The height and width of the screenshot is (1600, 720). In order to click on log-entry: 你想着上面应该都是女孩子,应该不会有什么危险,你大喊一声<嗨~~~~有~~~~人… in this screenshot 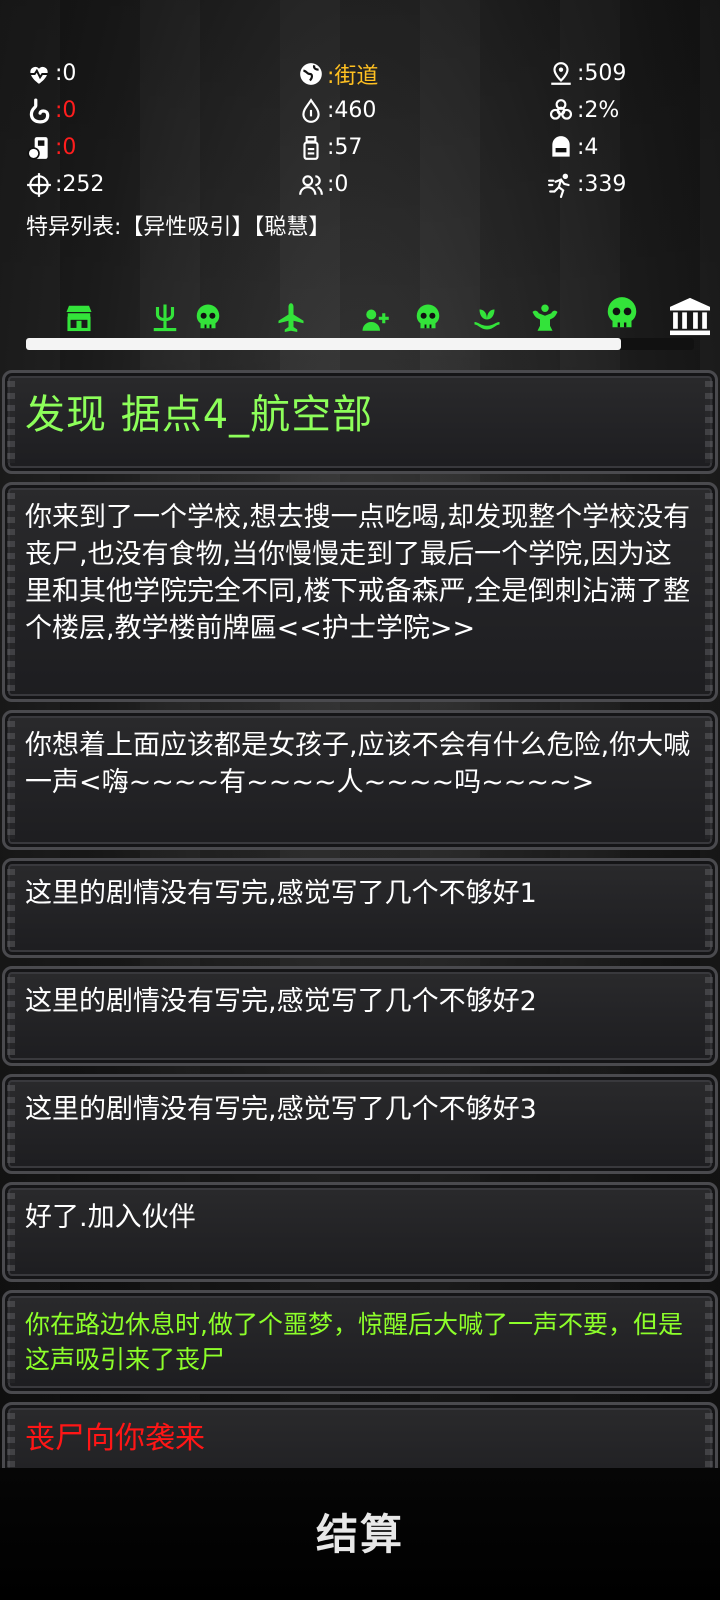, I will do `click(360, 780)`.